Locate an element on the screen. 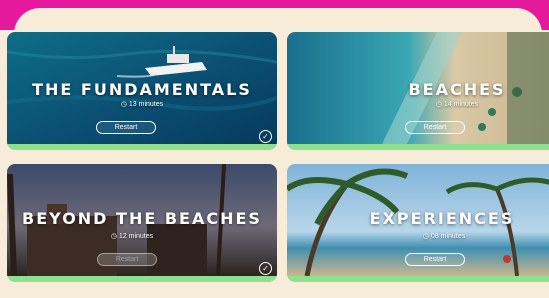 This screenshot has width=549, height=298. card-title: BEYOND THE BEACHES is located at coordinates (142, 218).